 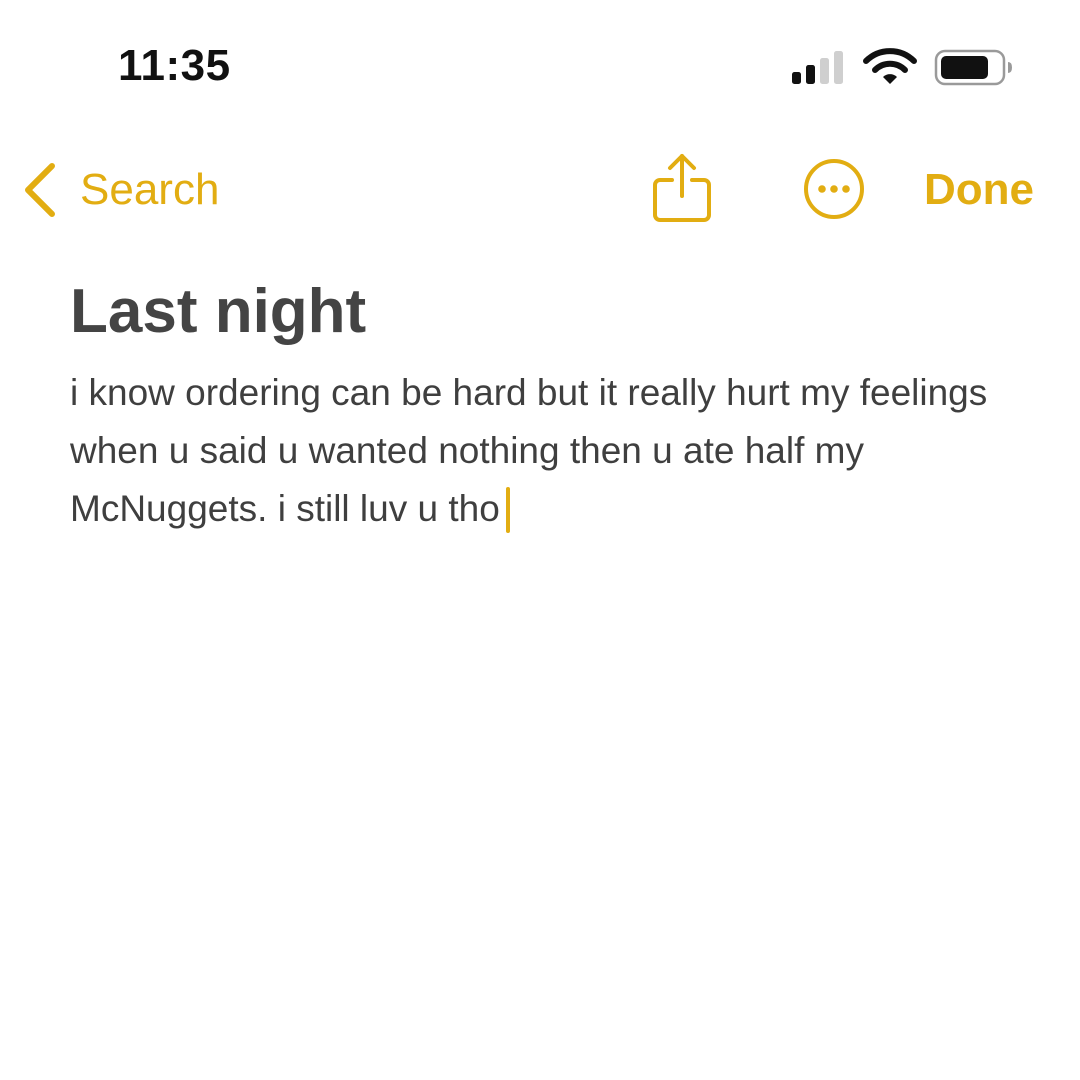 I want to click on wifi-icon, so click(x=890, y=66).